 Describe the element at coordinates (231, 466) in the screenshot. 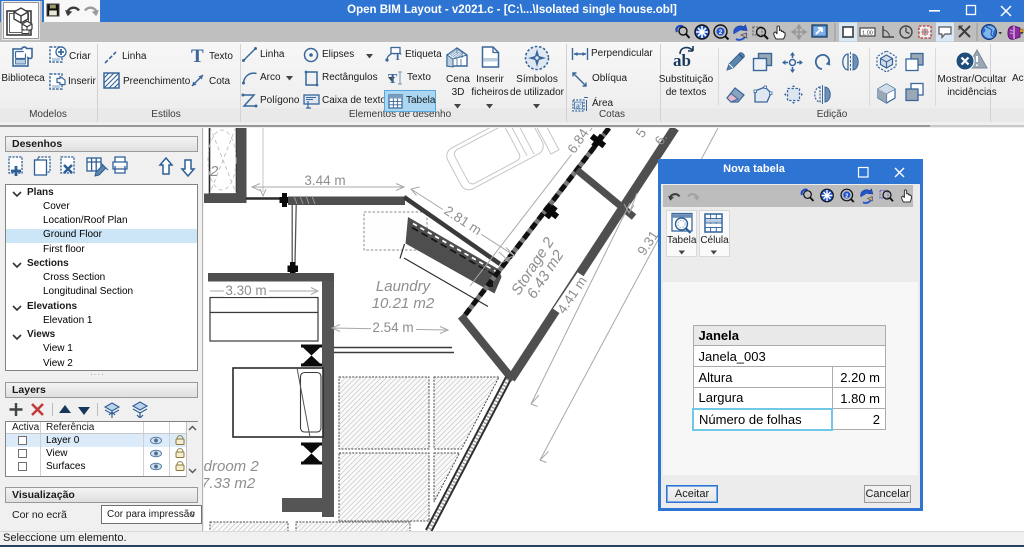

I see `svg-text: Bedroom 2` at that location.